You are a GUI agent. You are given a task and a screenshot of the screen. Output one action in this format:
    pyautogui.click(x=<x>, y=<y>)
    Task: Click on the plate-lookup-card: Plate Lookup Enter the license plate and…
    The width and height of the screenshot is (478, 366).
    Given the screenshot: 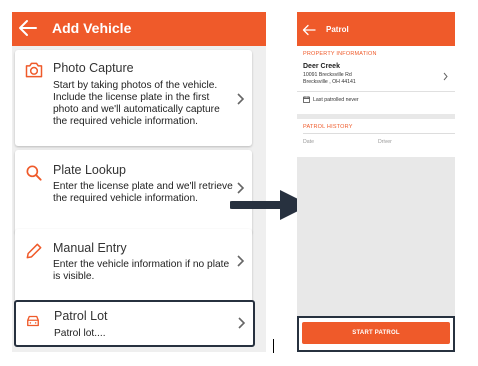 What is the action you would take?
    pyautogui.click(x=133, y=192)
    